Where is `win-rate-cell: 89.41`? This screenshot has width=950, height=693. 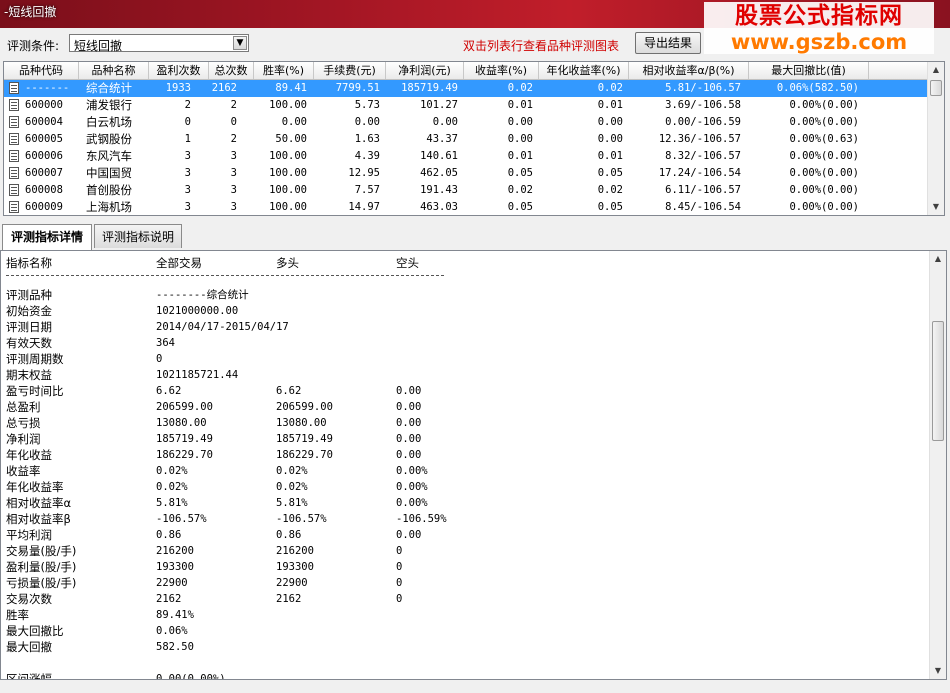
win-rate-cell: 89.41 is located at coordinates (291, 88).